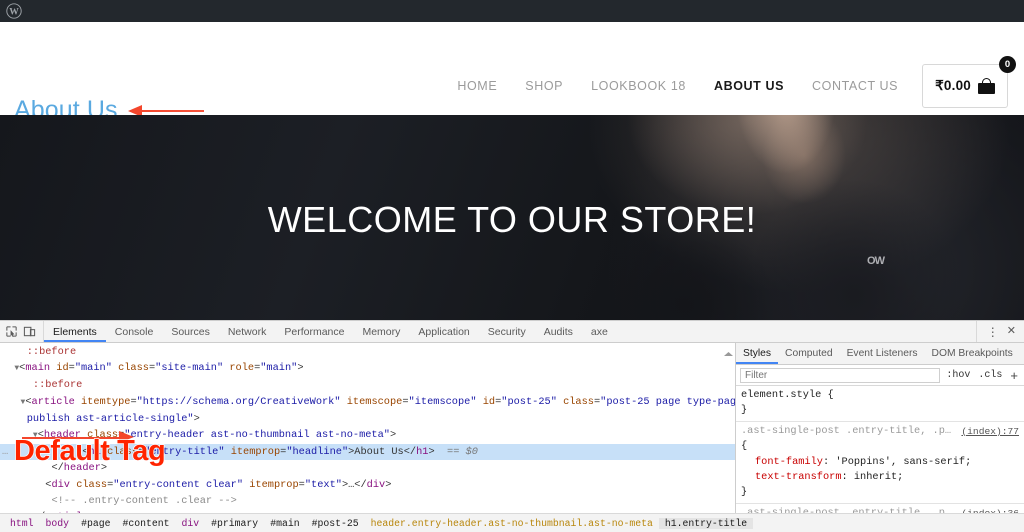  I want to click on breadcrumb-item: #page, so click(95, 523).